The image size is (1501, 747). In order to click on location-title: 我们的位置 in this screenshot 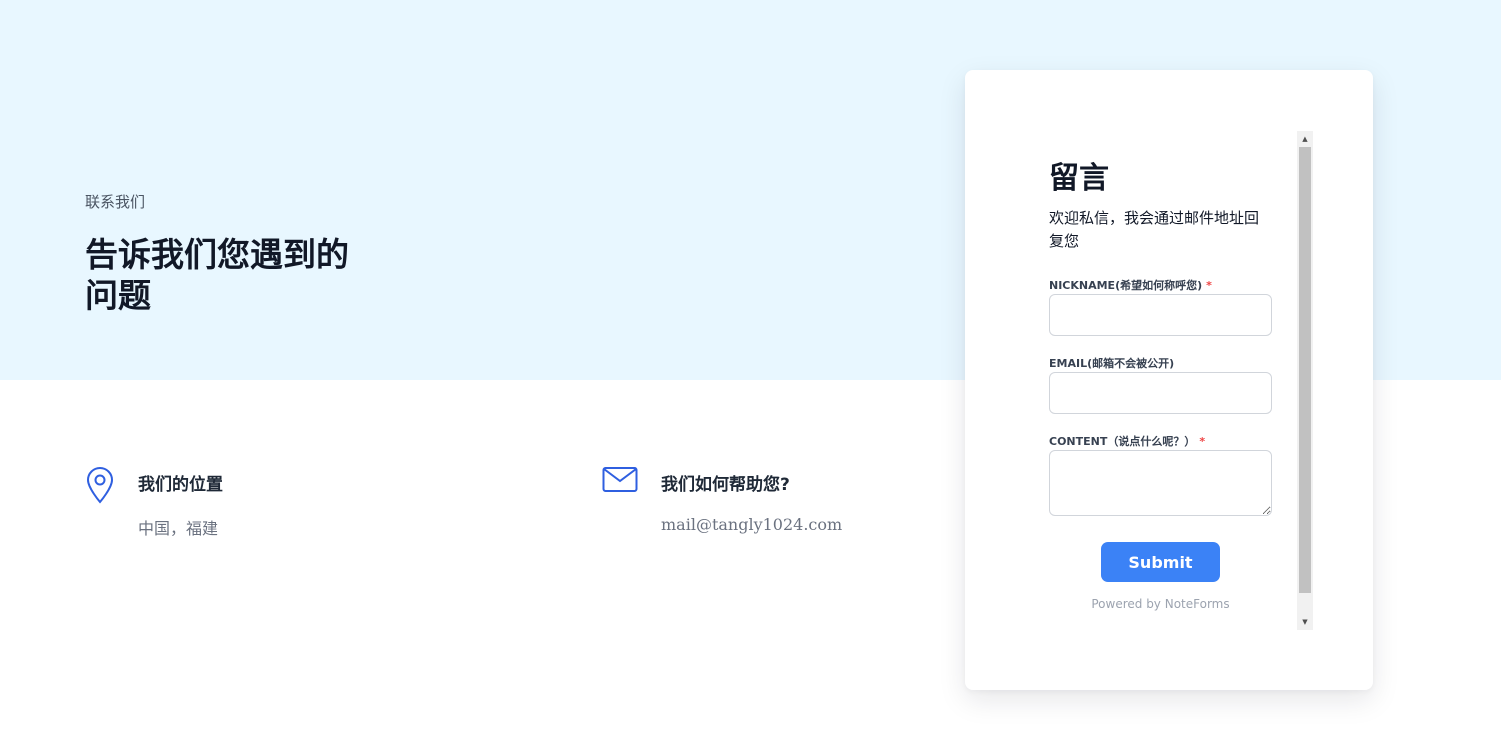, I will do `click(180, 485)`.